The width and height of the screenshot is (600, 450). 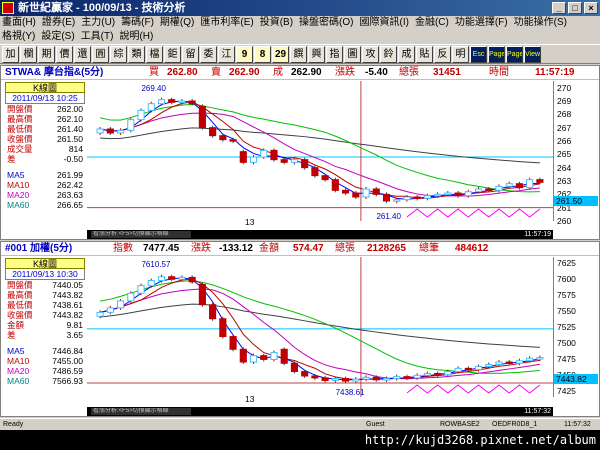 What do you see at coordinates (460, 54) in the screenshot?
I see `toolbar-button-25: 明` at bounding box center [460, 54].